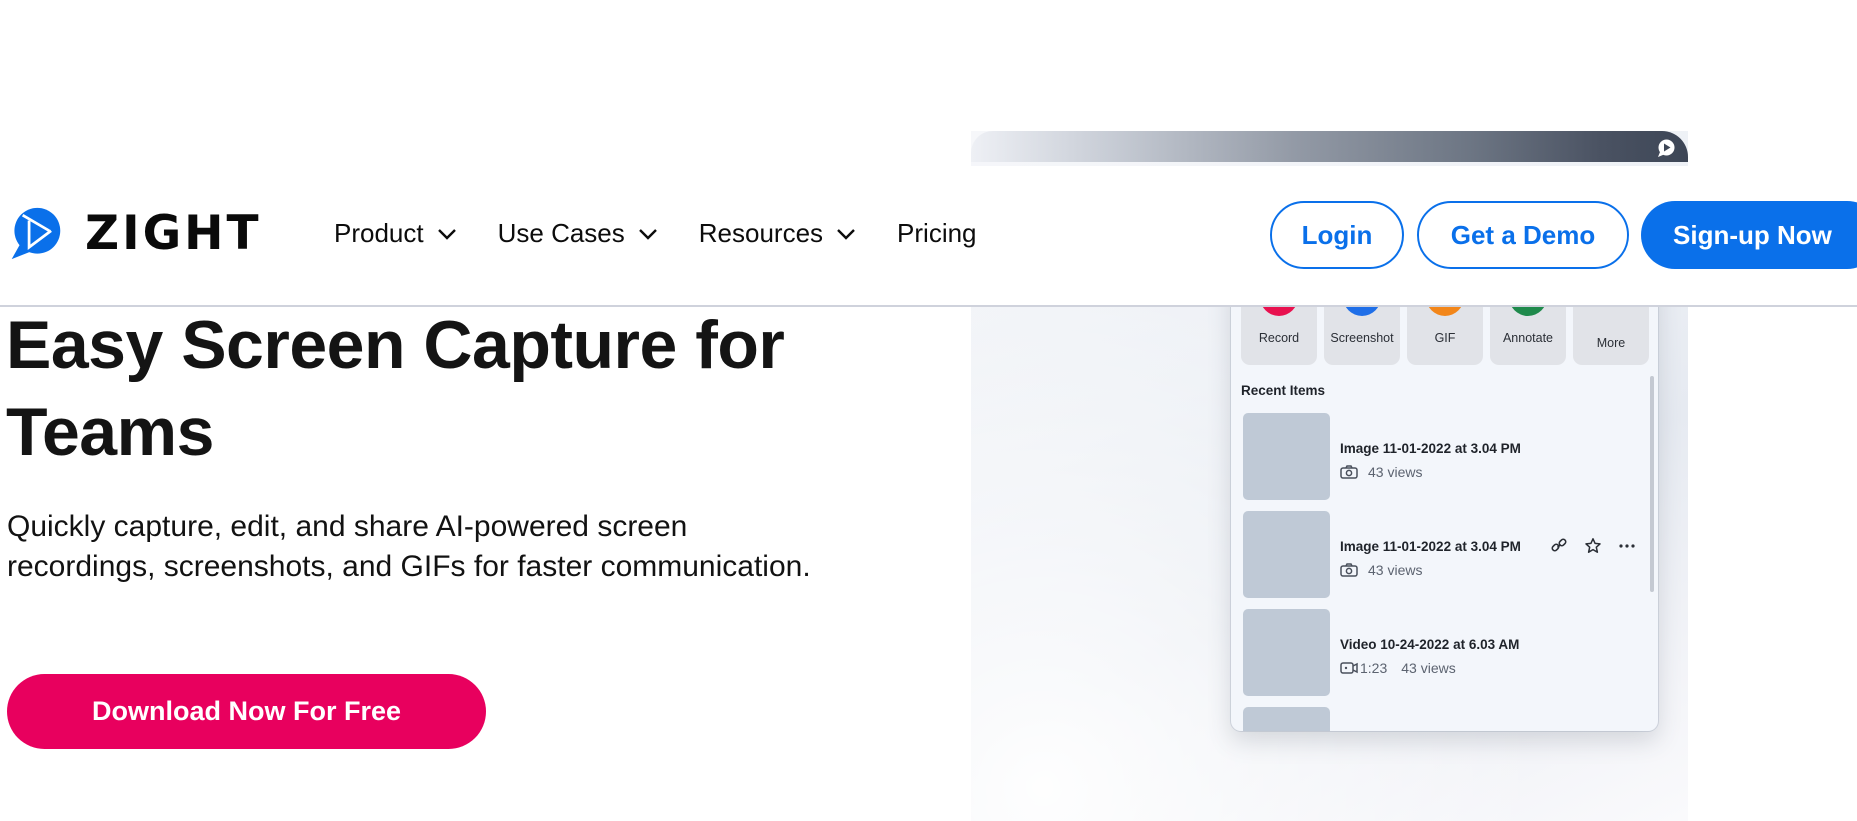  I want to click on nav-item-label: Pricing, so click(937, 233).